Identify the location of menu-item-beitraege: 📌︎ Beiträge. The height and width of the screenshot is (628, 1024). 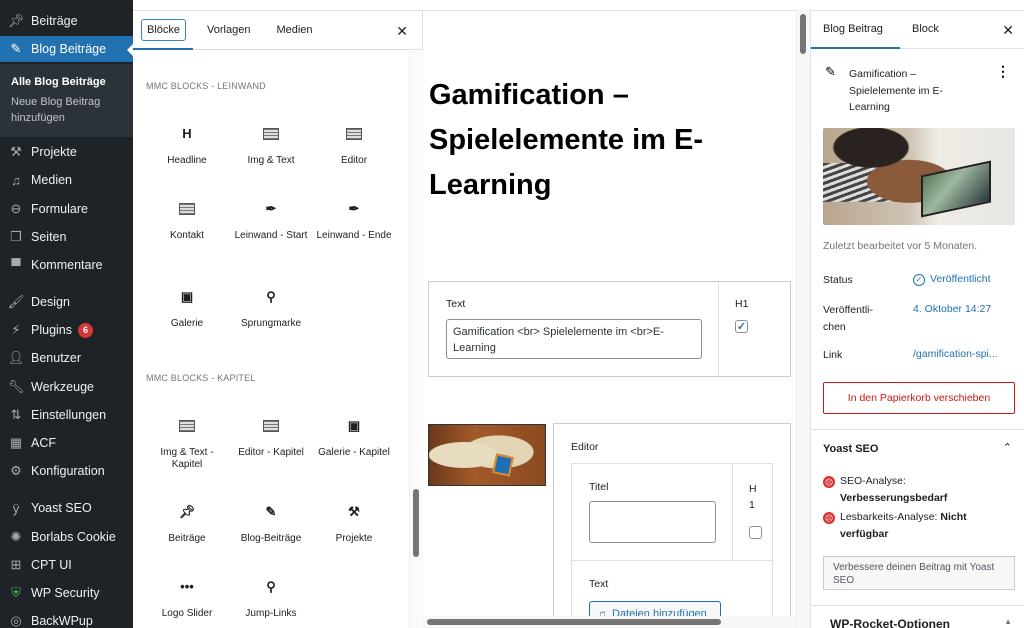
(66, 21).